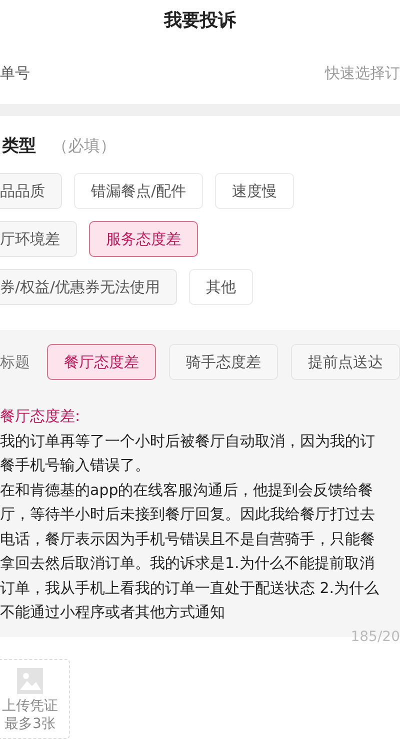 The height and width of the screenshot is (739, 400). Describe the element at coordinates (15, 362) in the screenshot. I see `field-label: 标题` at that location.